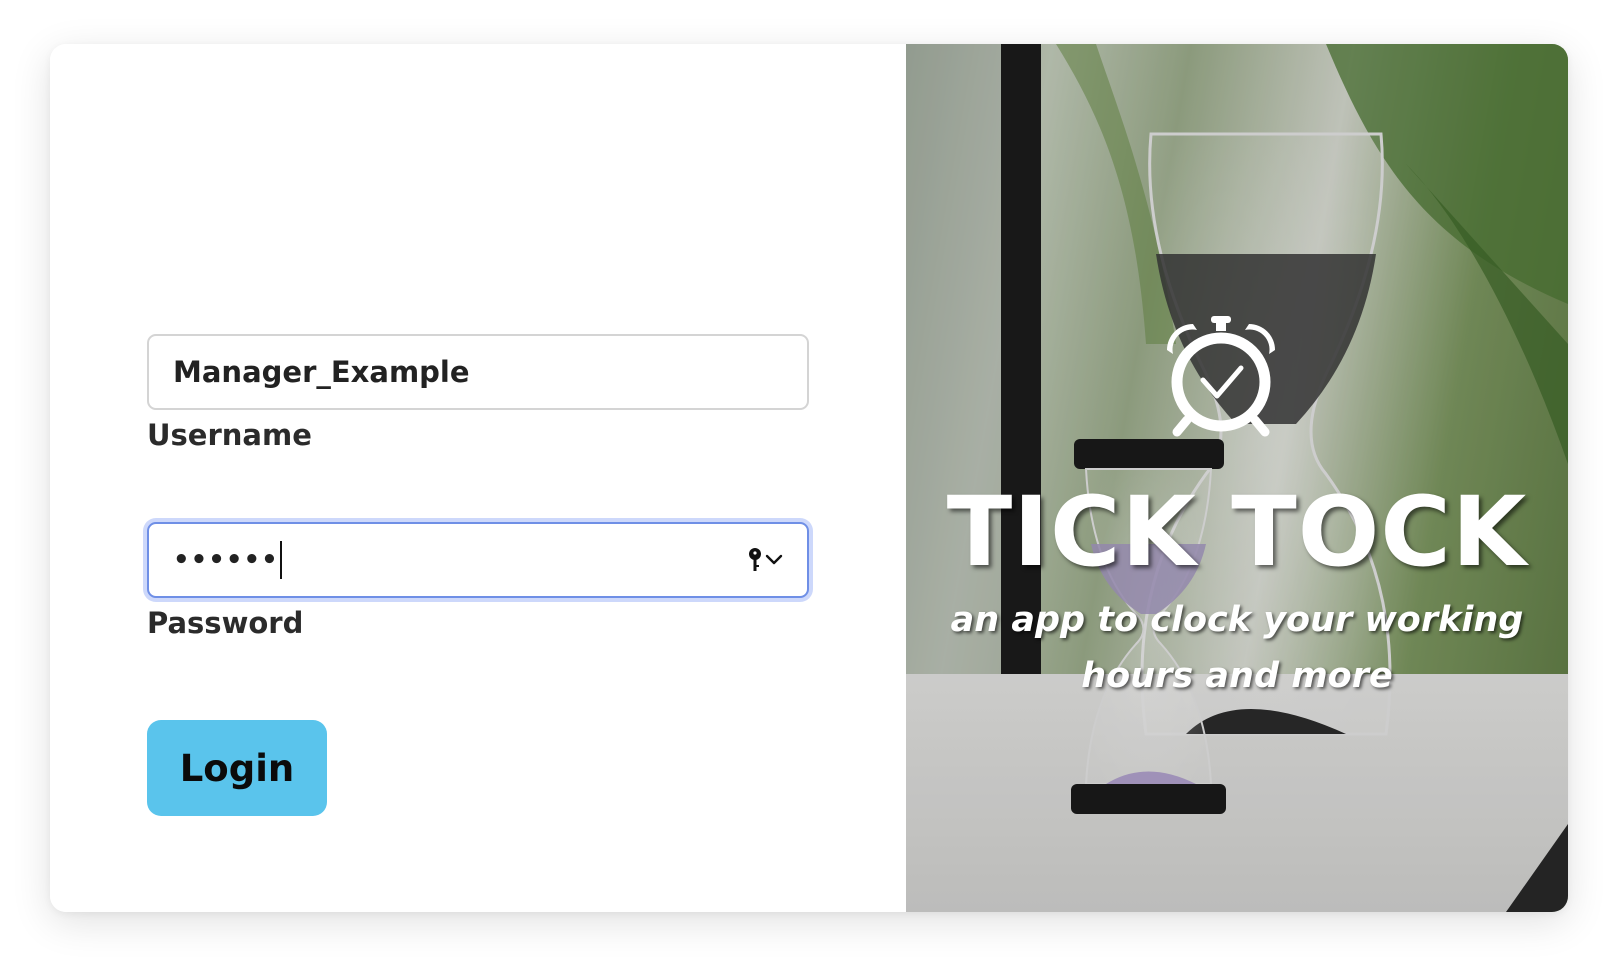 The height and width of the screenshot is (958, 1610). I want to click on username-group: Manager_Example Username, so click(478, 393).